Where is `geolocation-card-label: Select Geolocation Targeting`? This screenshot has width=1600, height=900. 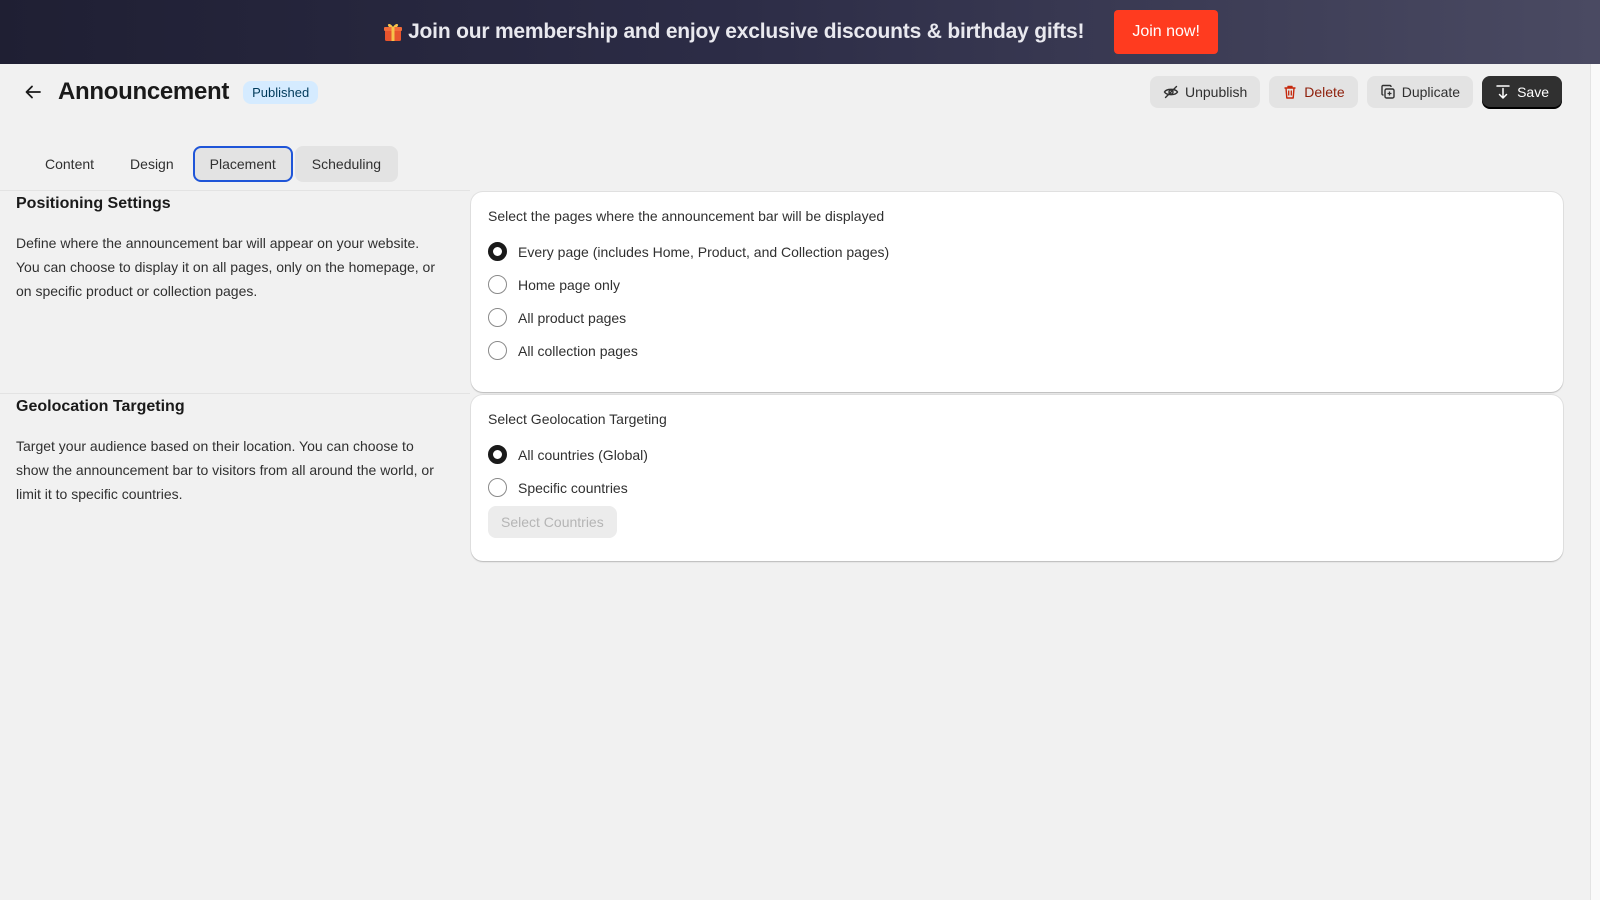
geolocation-card-label: Select Geolocation Targeting is located at coordinates (577, 419).